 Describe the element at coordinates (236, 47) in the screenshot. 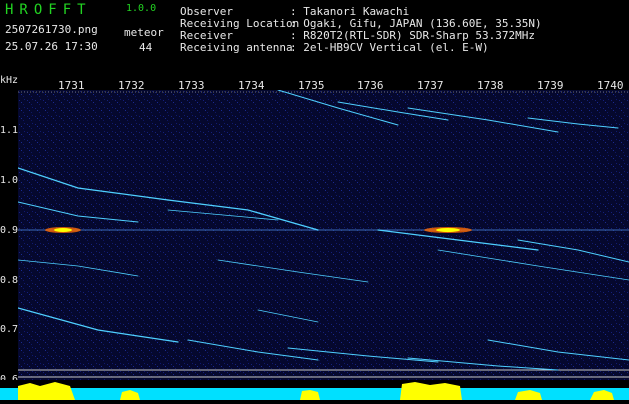

I see `info-label-antenna: Receiving antenna` at that location.